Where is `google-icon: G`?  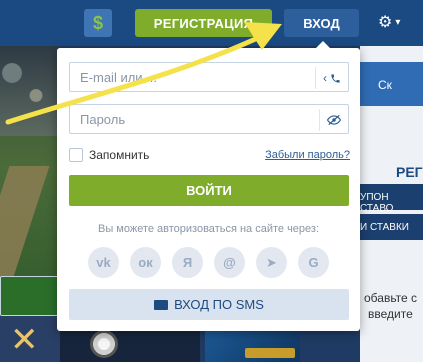 google-icon: G is located at coordinates (313, 262).